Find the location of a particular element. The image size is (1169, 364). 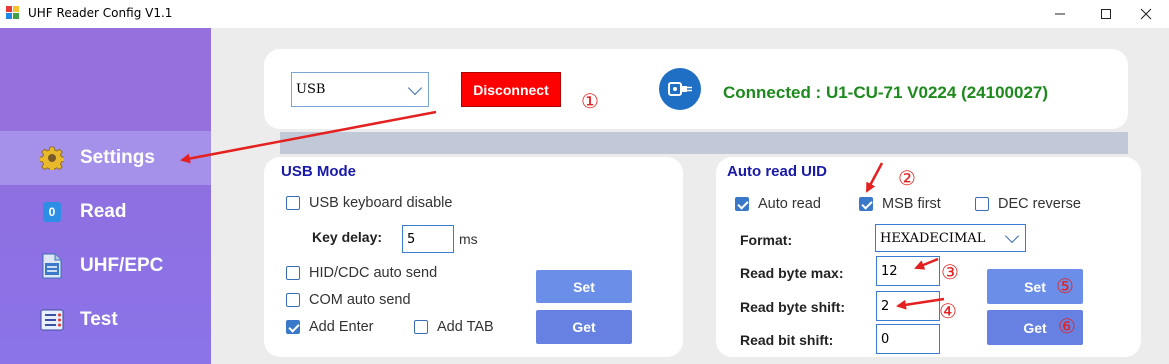

maximize-icon is located at coordinates (1106, 14).